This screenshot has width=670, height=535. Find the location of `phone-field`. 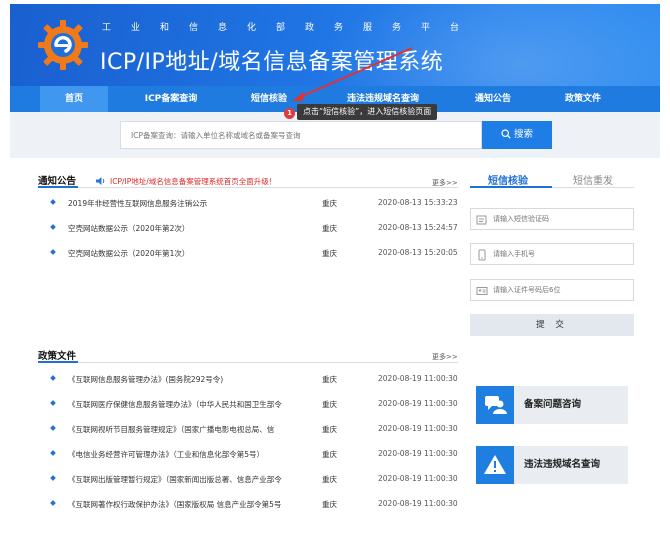

phone-field is located at coordinates (552, 254).